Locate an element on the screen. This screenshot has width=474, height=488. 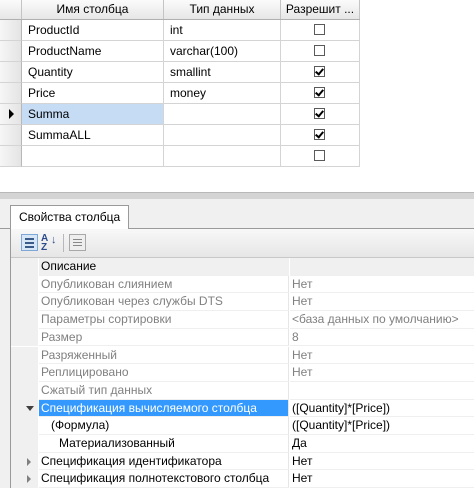
property-row: Спецификация полнотекстового столбца Нет is located at coordinates (242, 479).